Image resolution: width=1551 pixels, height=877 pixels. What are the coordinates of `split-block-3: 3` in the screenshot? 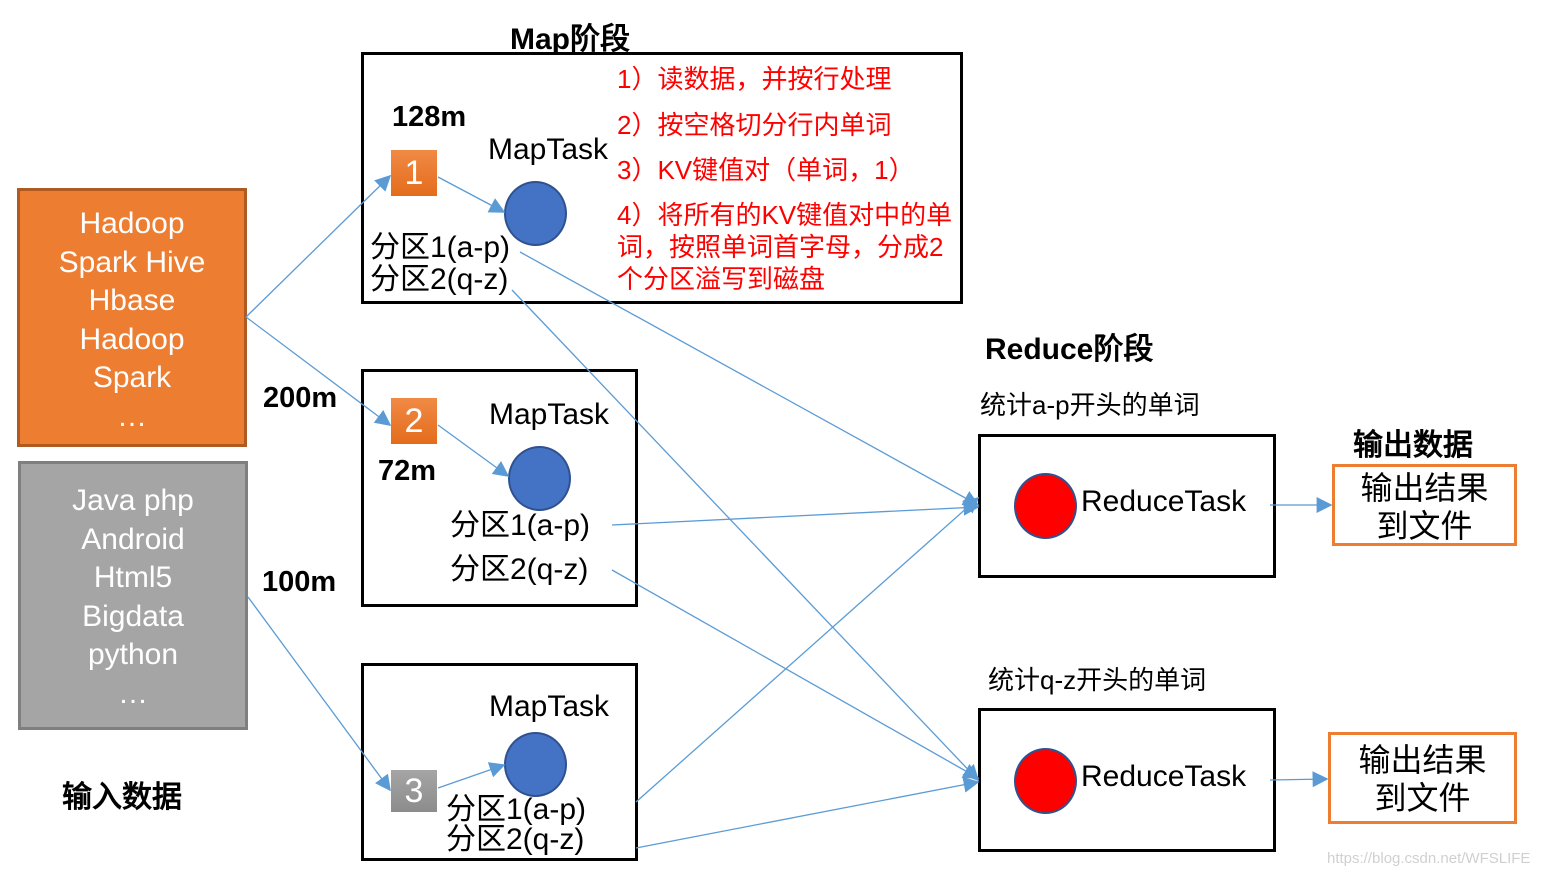 It's located at (414, 791).